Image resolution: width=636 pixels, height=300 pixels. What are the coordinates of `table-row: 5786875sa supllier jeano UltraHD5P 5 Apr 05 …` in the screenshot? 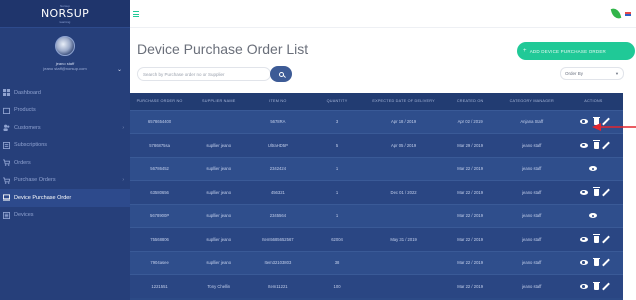 It's located at (376, 145).